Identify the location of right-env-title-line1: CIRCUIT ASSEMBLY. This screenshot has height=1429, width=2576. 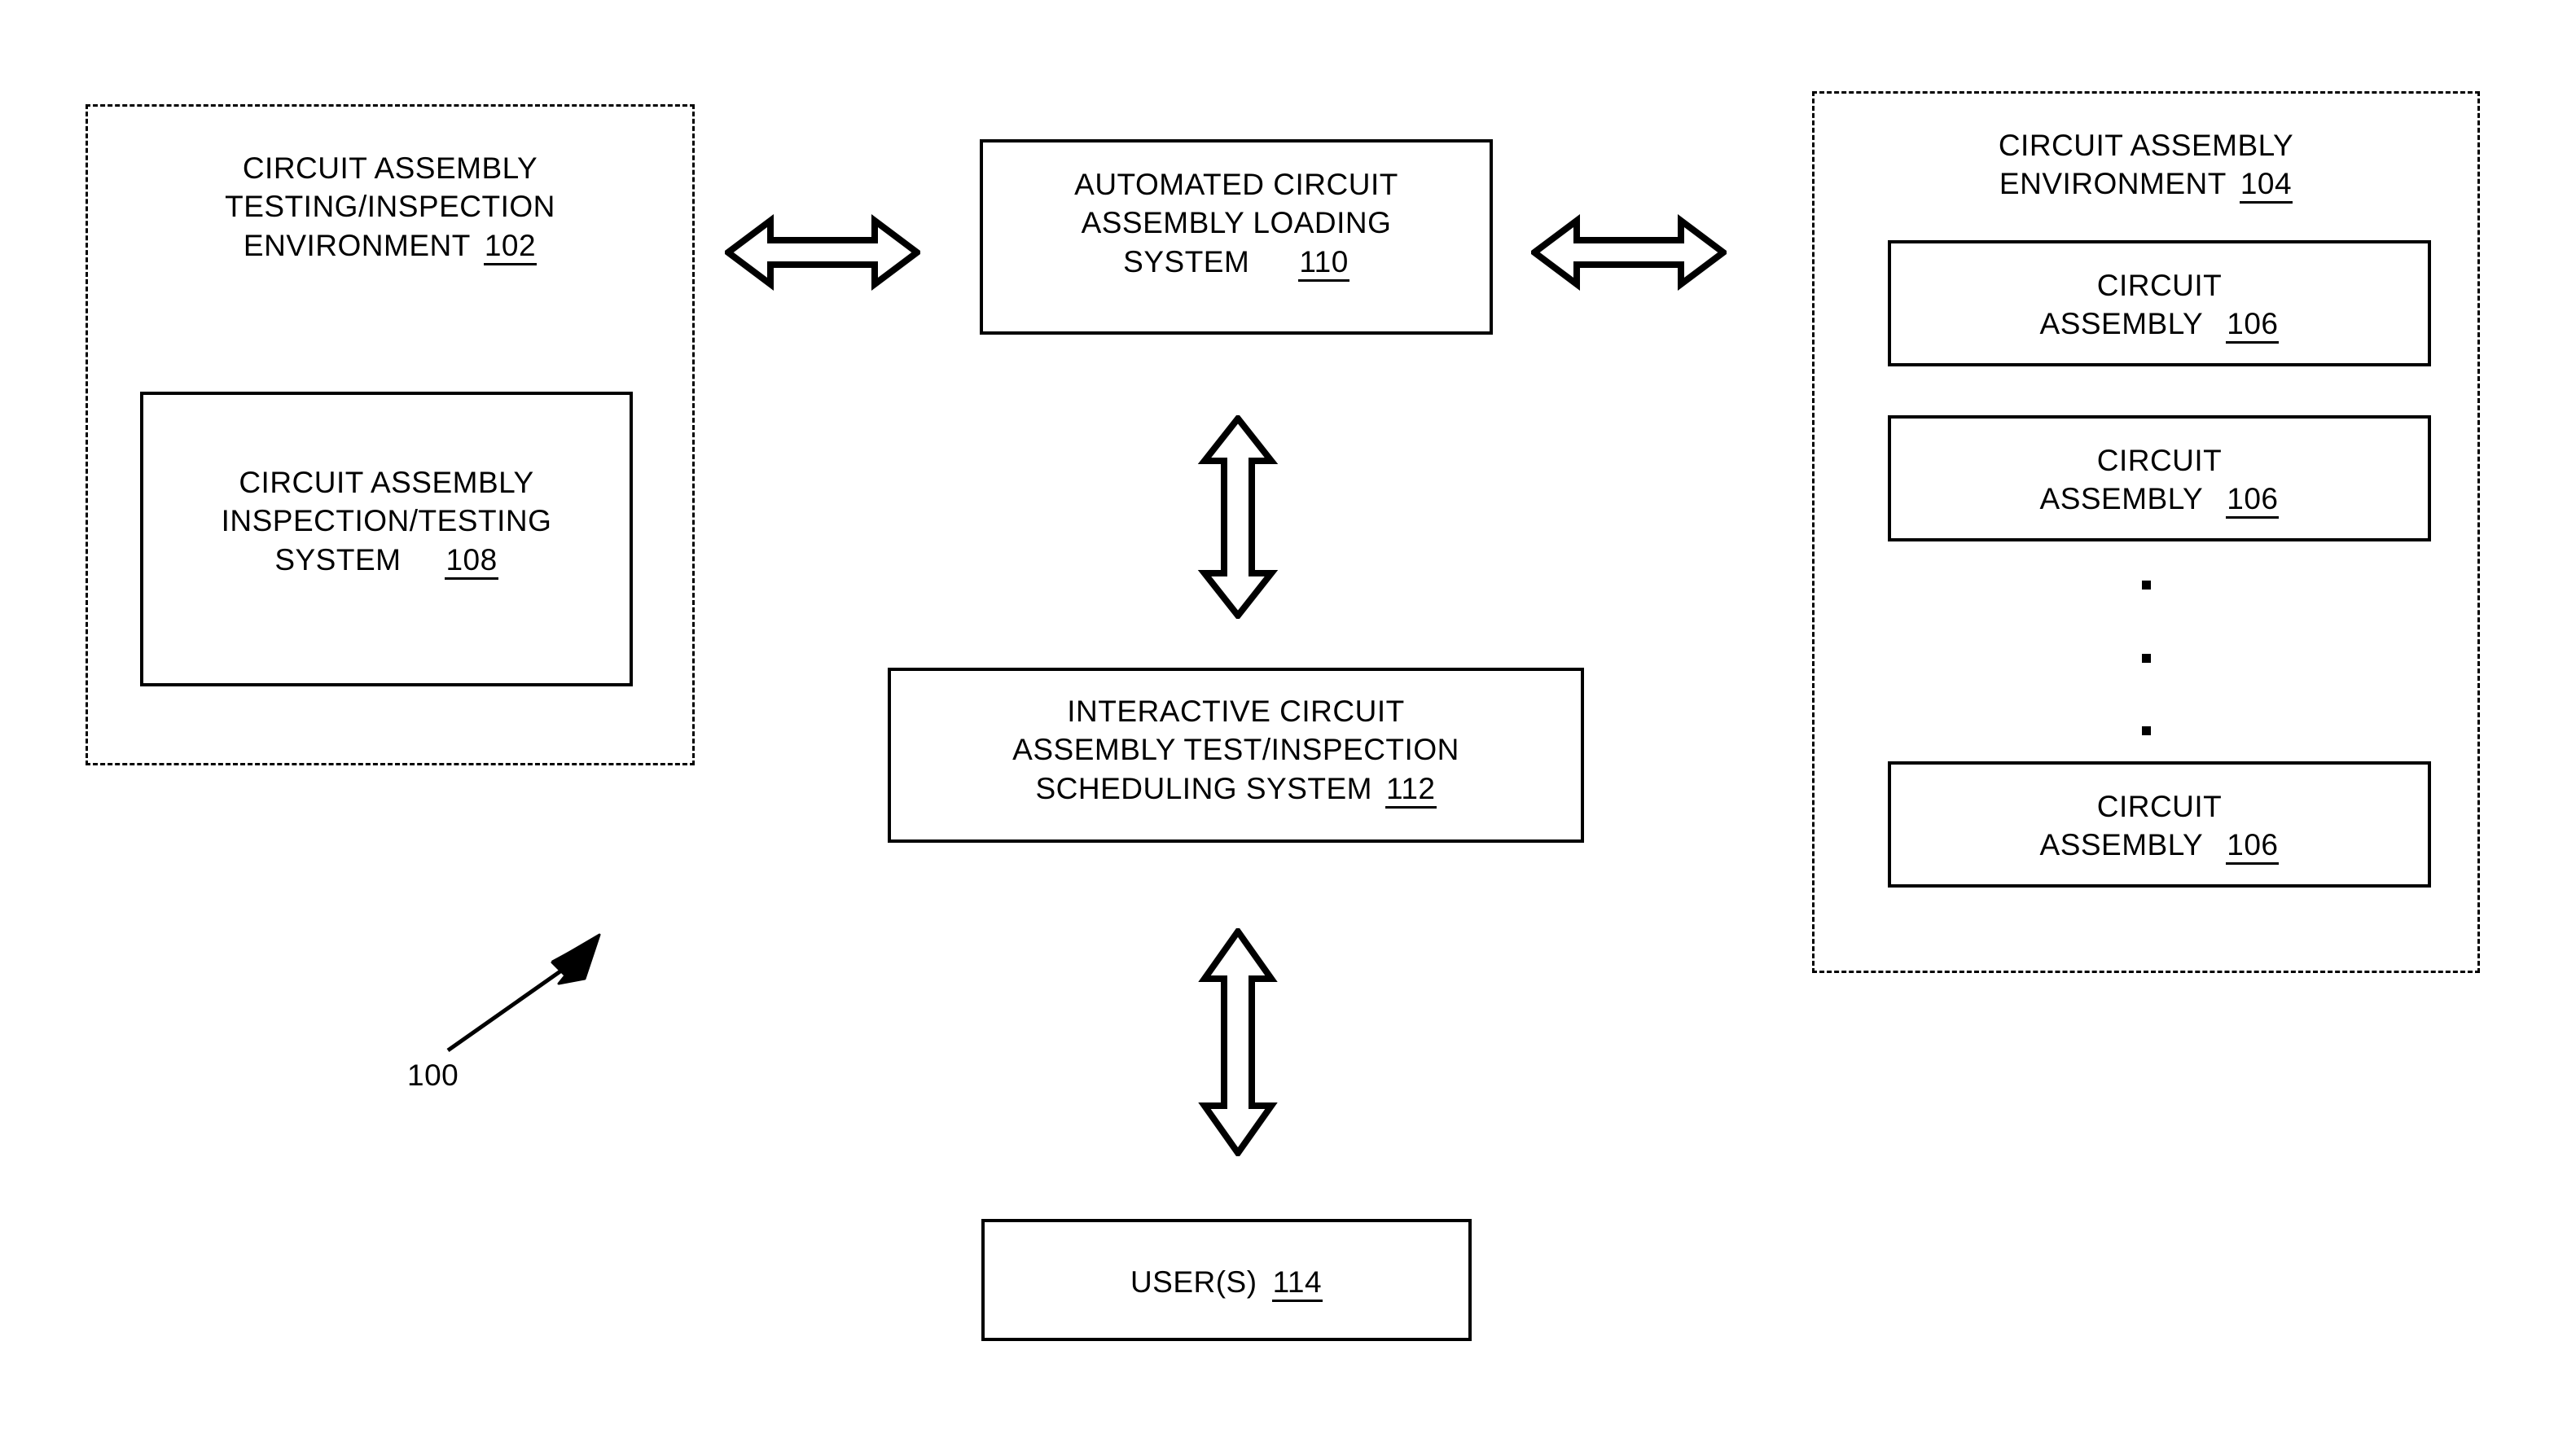
(2146, 145).